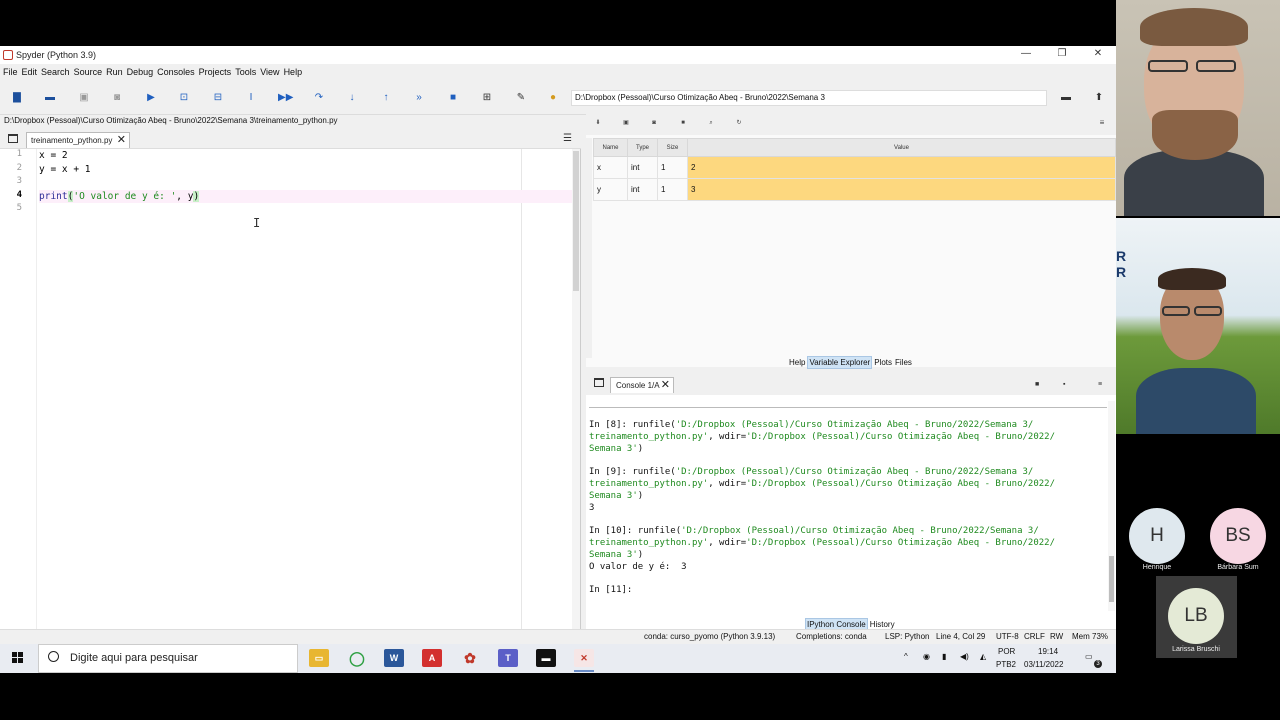 This screenshot has height=720, width=1280. What do you see at coordinates (285, 98) in the screenshot?
I see `debug-icon: ▶▶` at bounding box center [285, 98].